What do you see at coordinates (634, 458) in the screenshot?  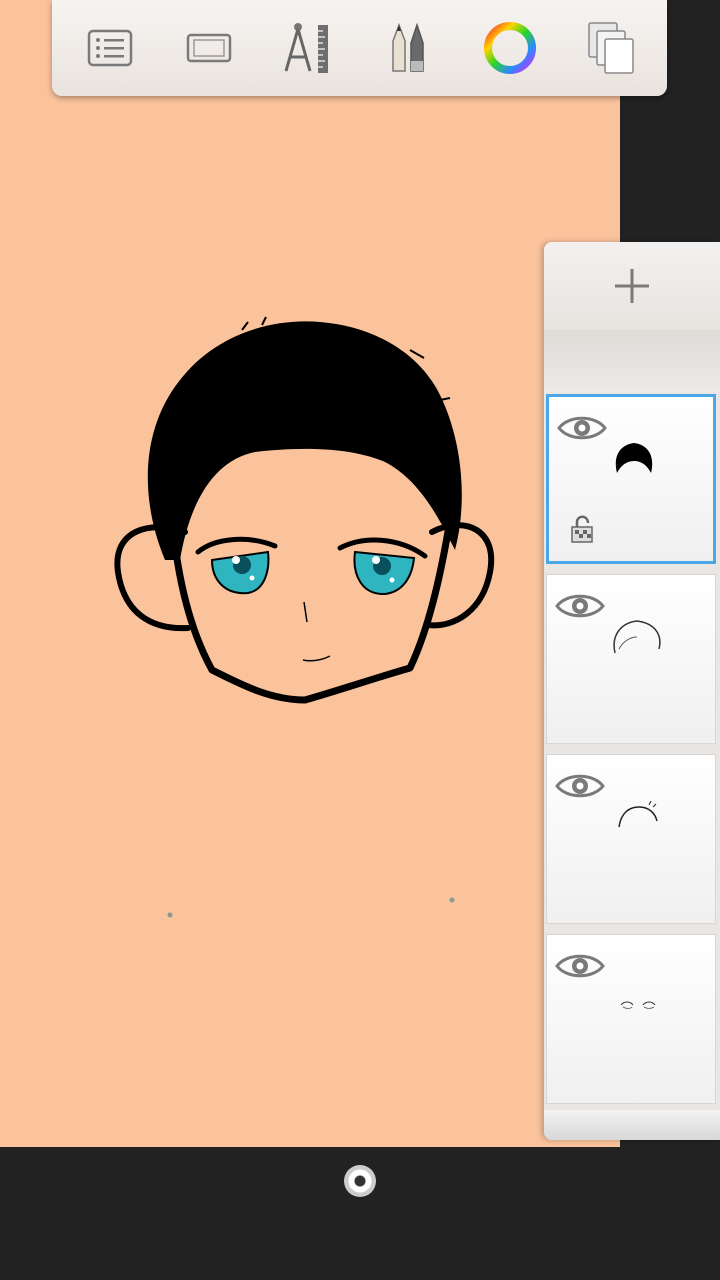 I see `layer-thumbnail-hair-fill` at bounding box center [634, 458].